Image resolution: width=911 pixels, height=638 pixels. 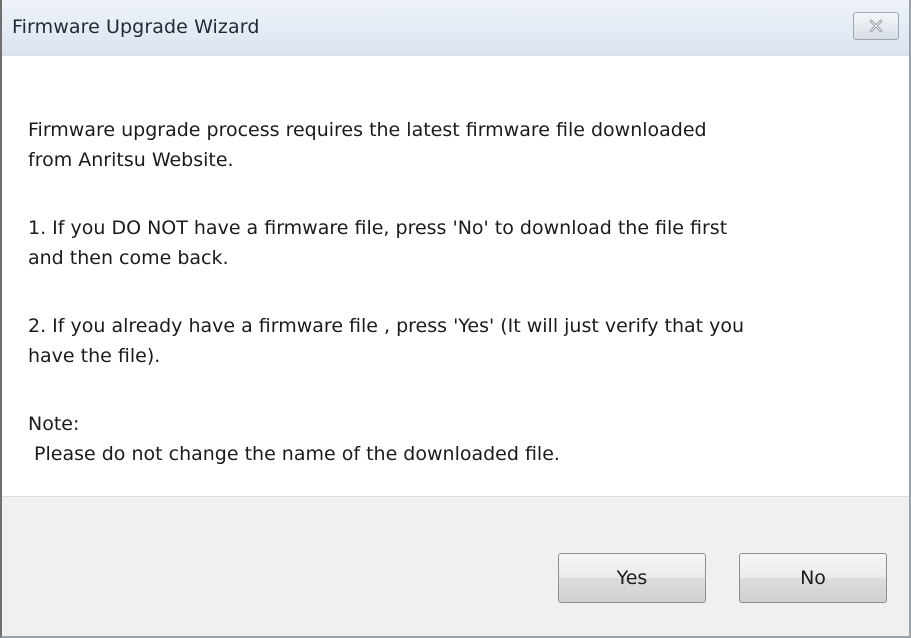 I want to click on yes-button-label: Yes, so click(x=632, y=578).